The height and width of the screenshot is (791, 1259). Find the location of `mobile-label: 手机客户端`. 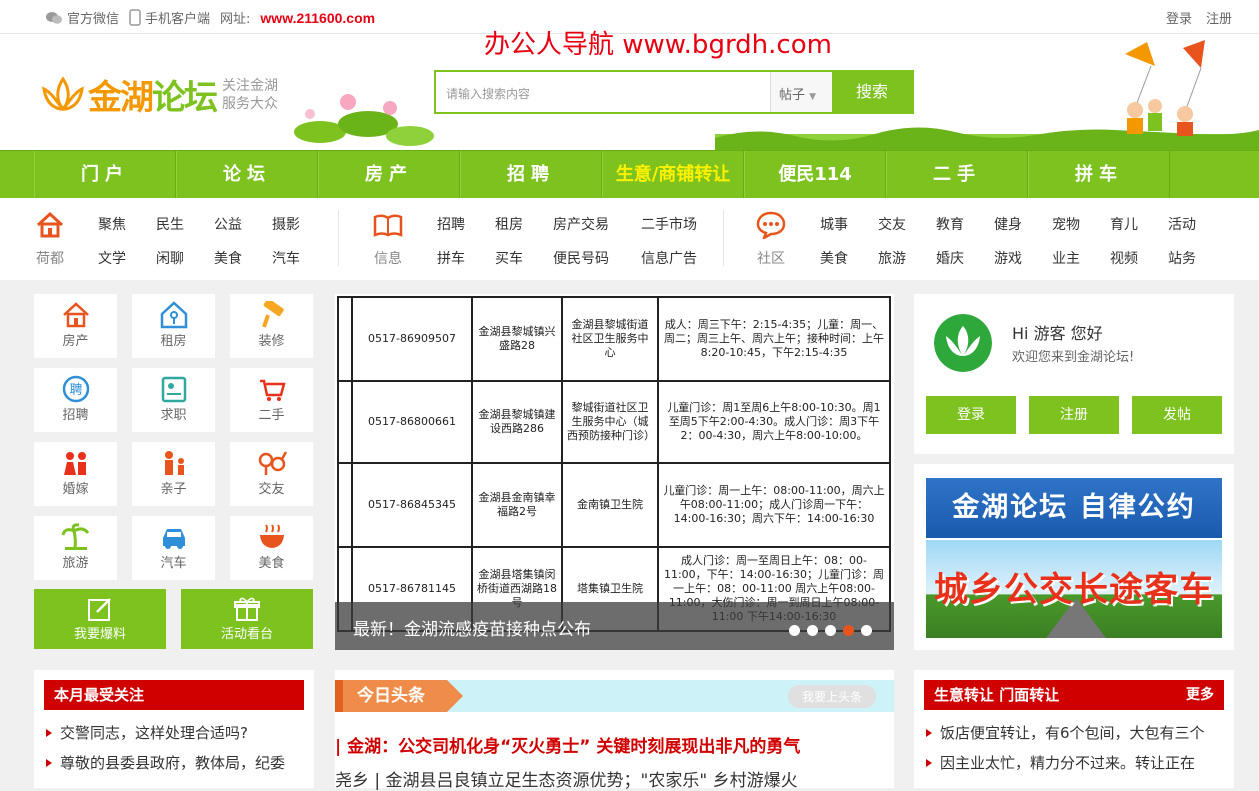

mobile-label: 手机客户端 is located at coordinates (178, 19).